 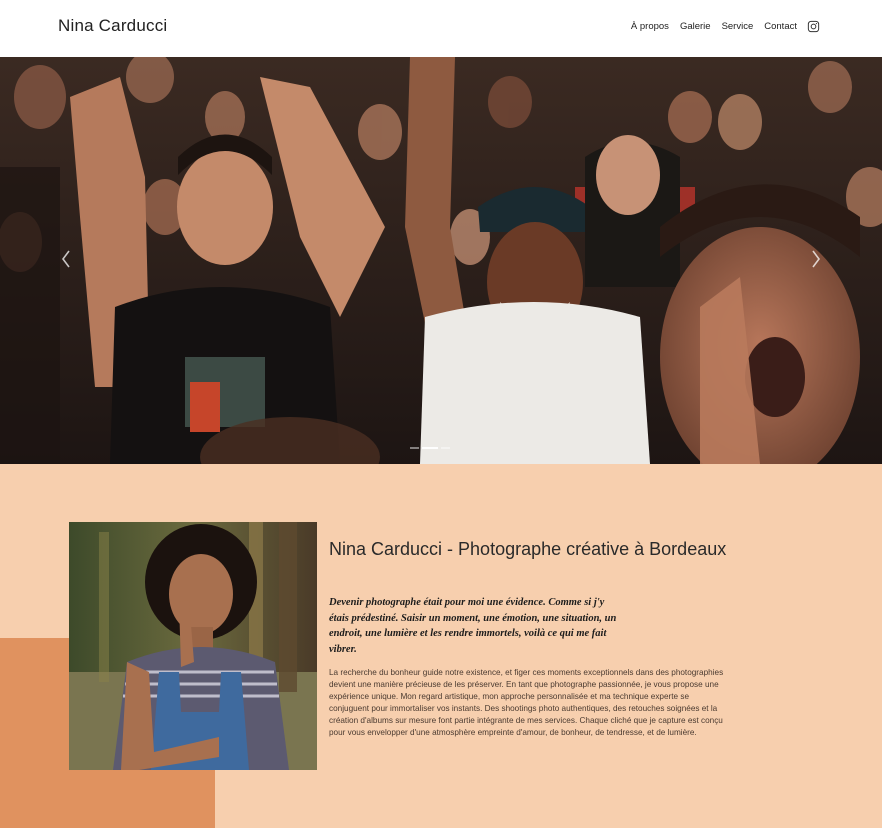 What do you see at coordinates (813, 26) in the screenshot?
I see `instagram-icon` at bounding box center [813, 26].